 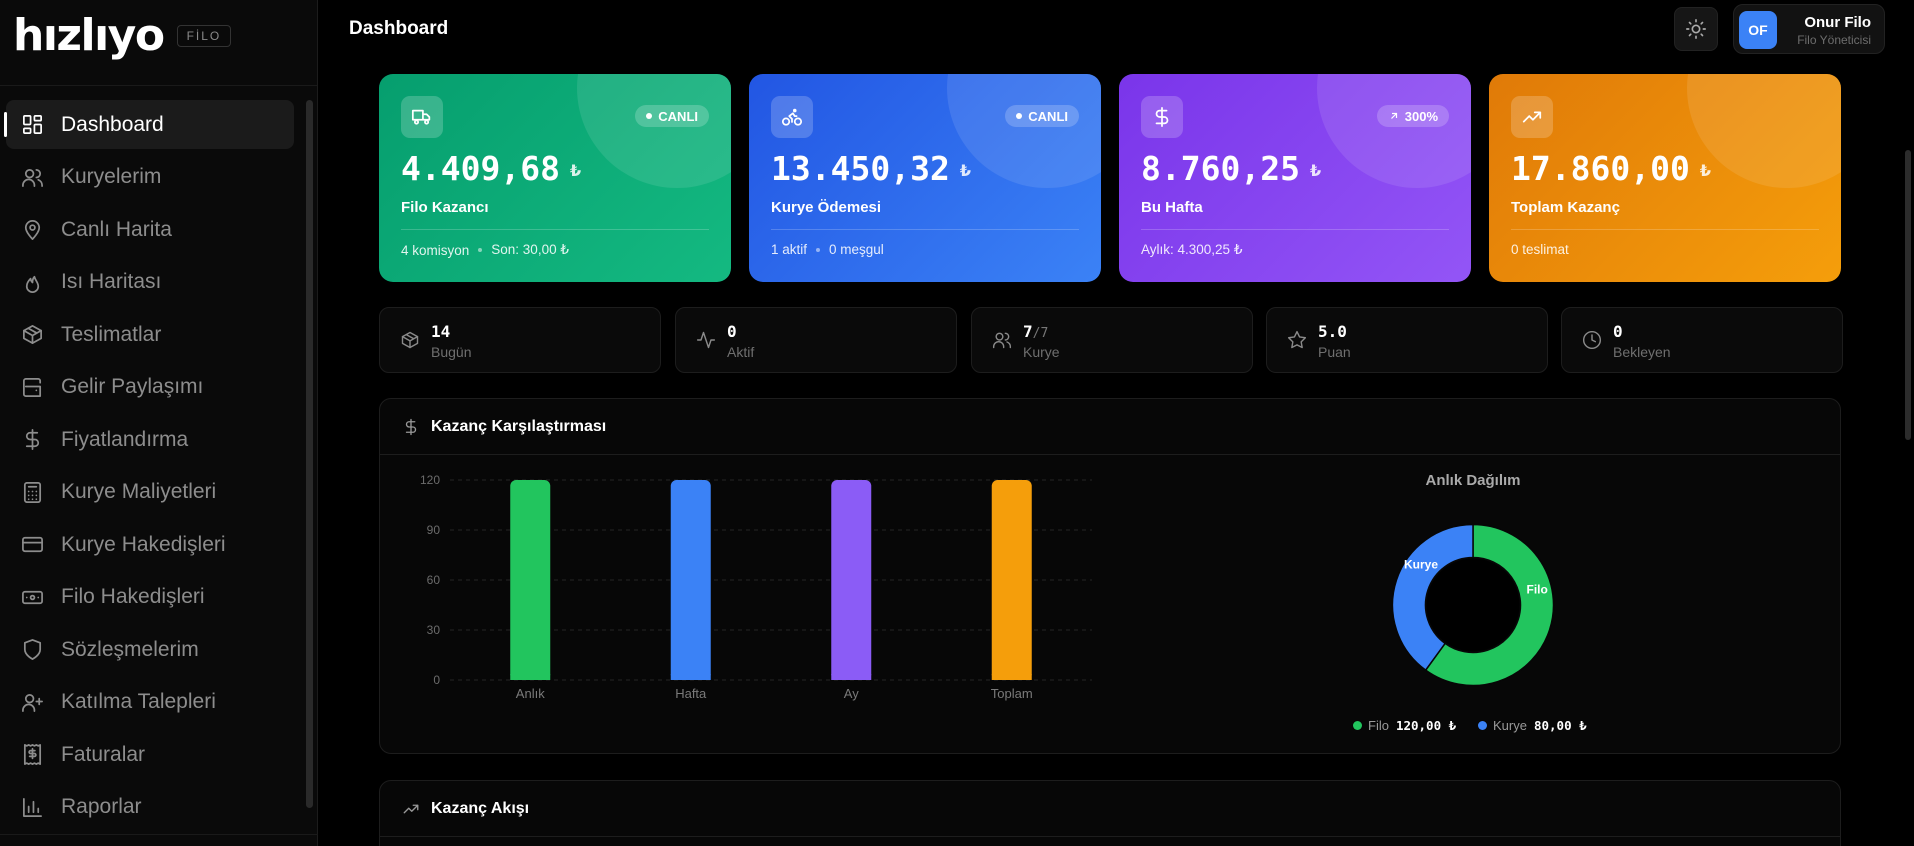 What do you see at coordinates (32, 230) in the screenshot?
I see `map-pin-icon-wrap` at bounding box center [32, 230].